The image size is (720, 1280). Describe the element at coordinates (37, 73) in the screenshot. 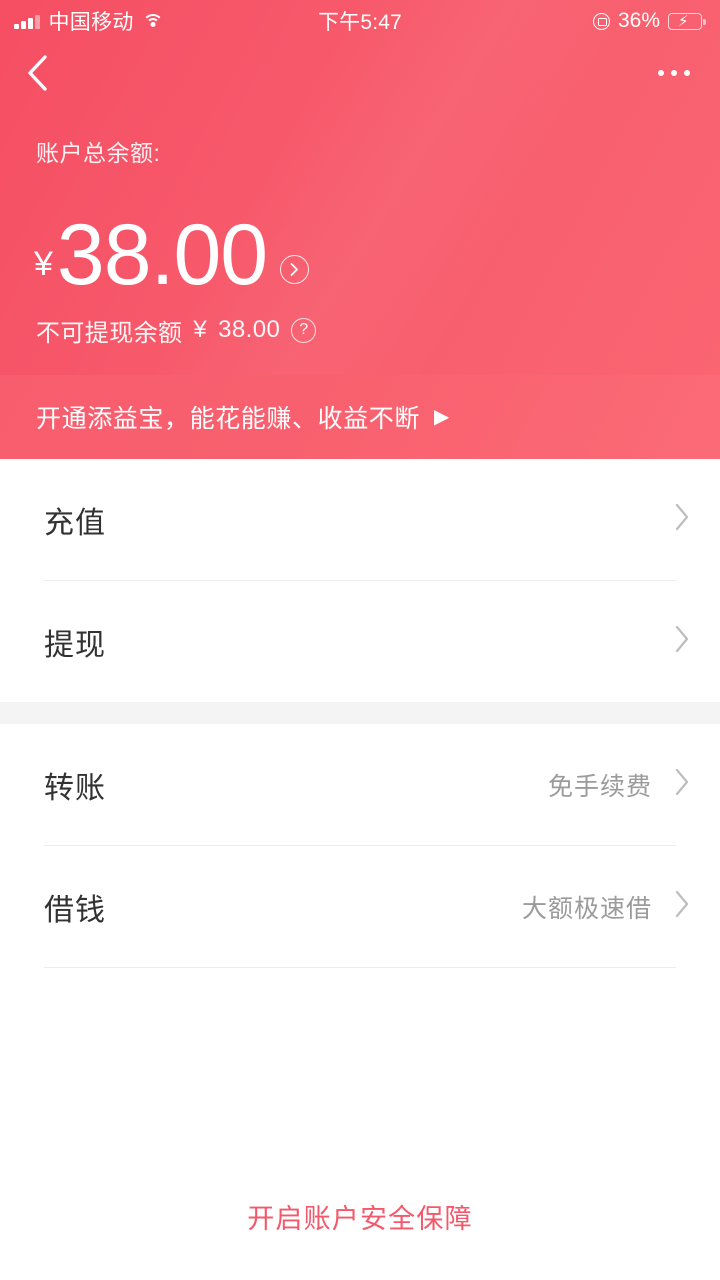

I see `chevron-left-icon` at that location.